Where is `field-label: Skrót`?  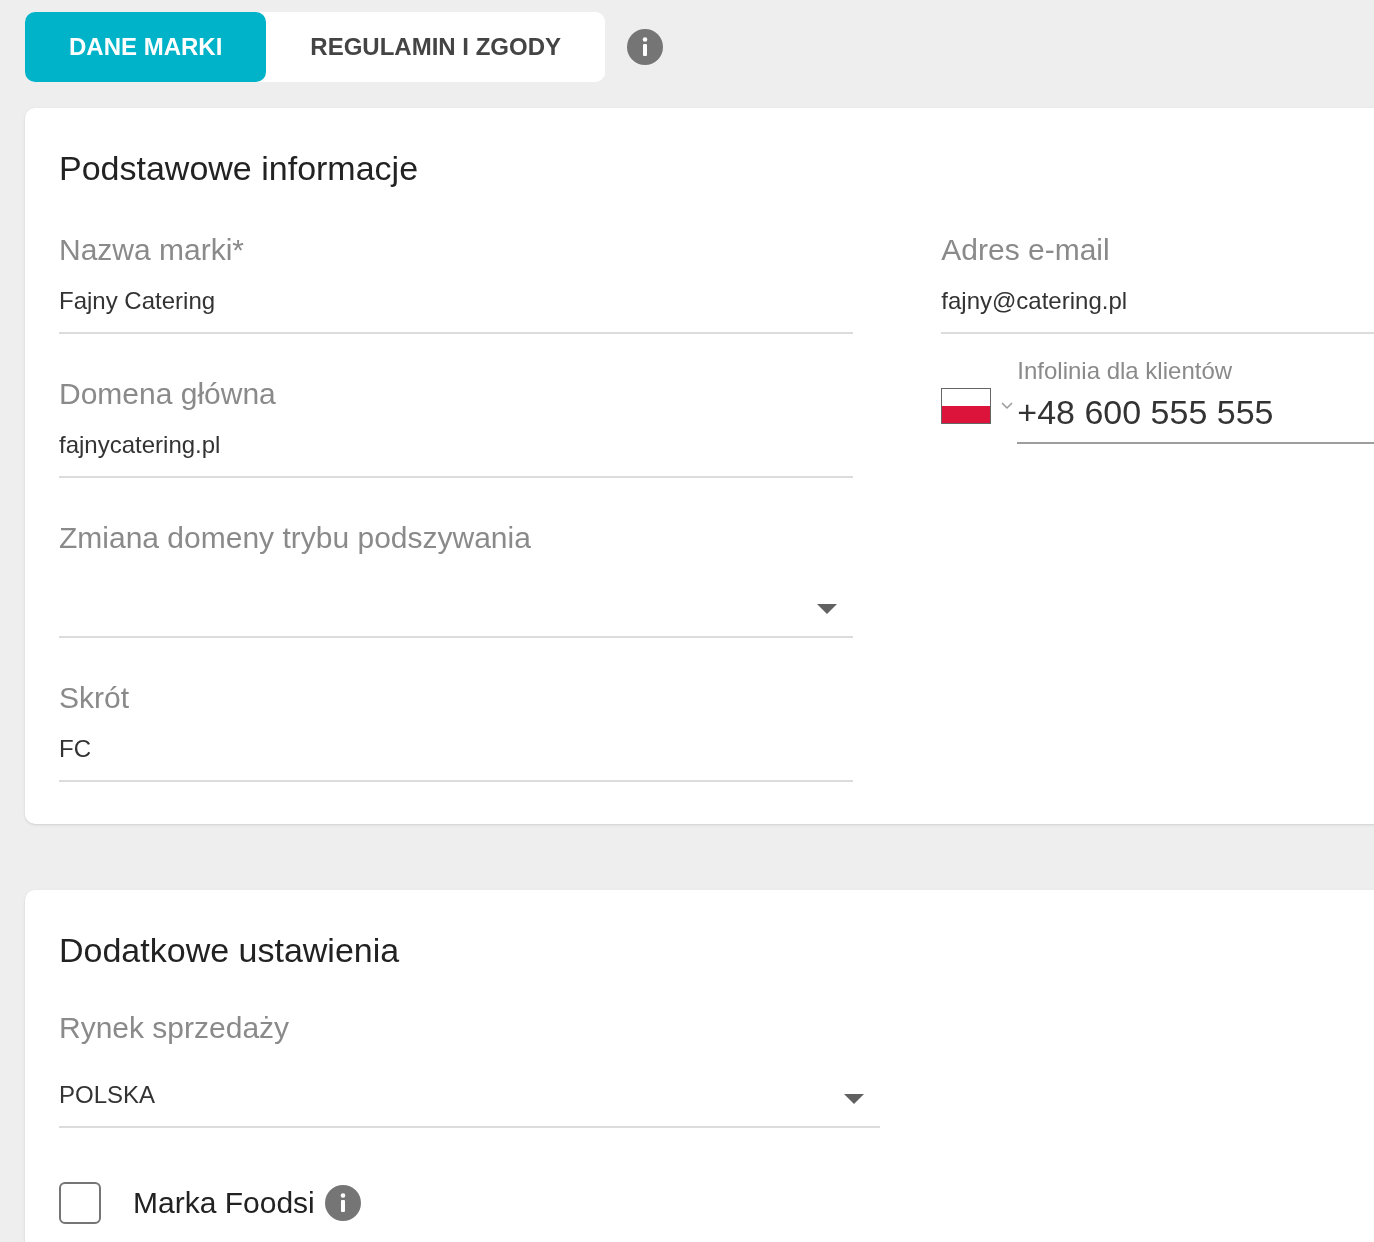
field-label: Skrót is located at coordinates (95, 698).